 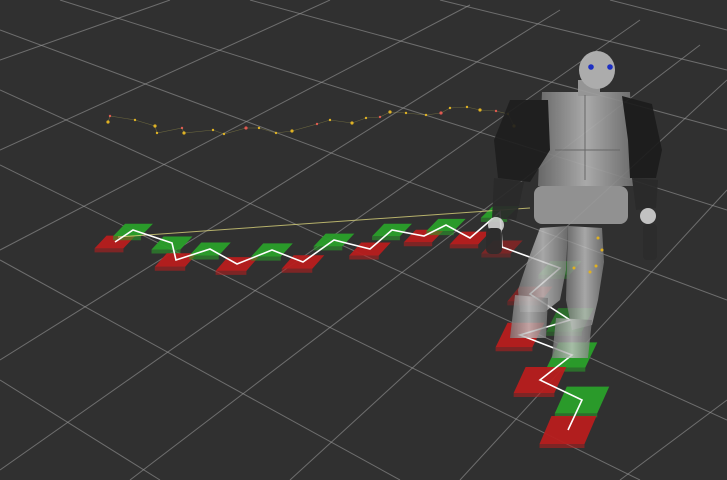 I want to click on pelvis, so click(x=581, y=205).